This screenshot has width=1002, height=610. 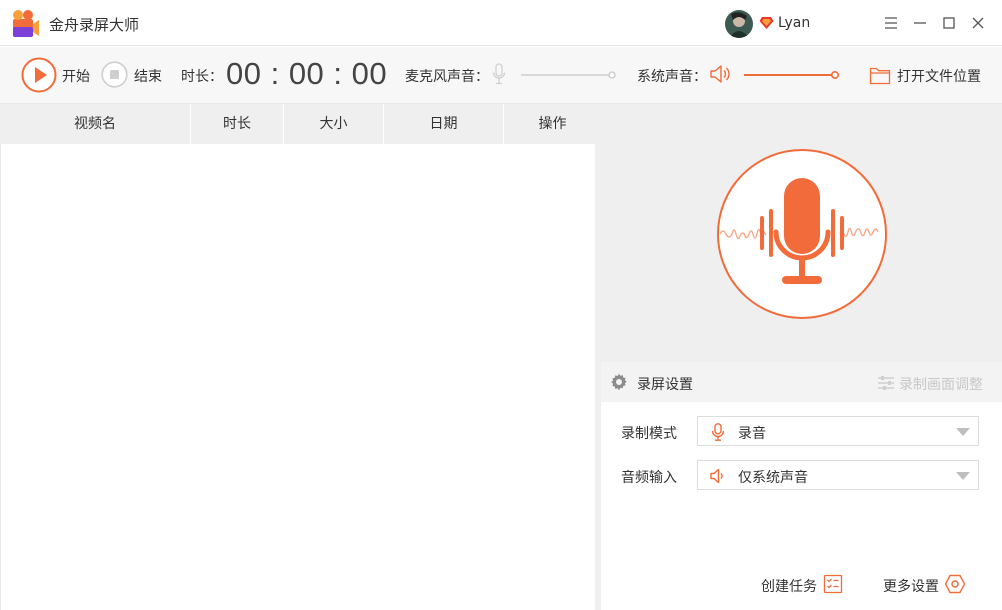 What do you see at coordinates (789, 586) in the screenshot?
I see `create-task-label: 创建任务` at bounding box center [789, 586].